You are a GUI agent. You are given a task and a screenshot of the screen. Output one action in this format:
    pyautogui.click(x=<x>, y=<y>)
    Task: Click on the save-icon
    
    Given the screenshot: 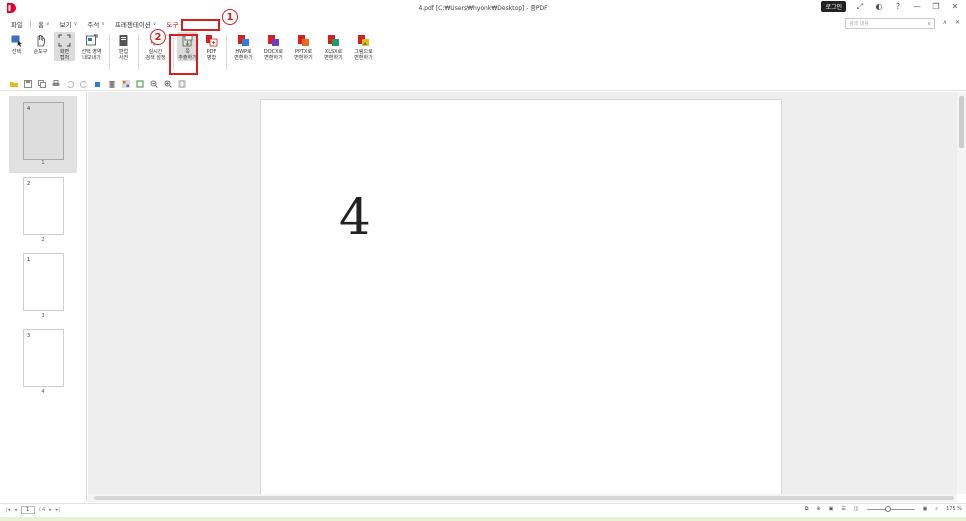 What is the action you would take?
    pyautogui.click(x=28, y=84)
    